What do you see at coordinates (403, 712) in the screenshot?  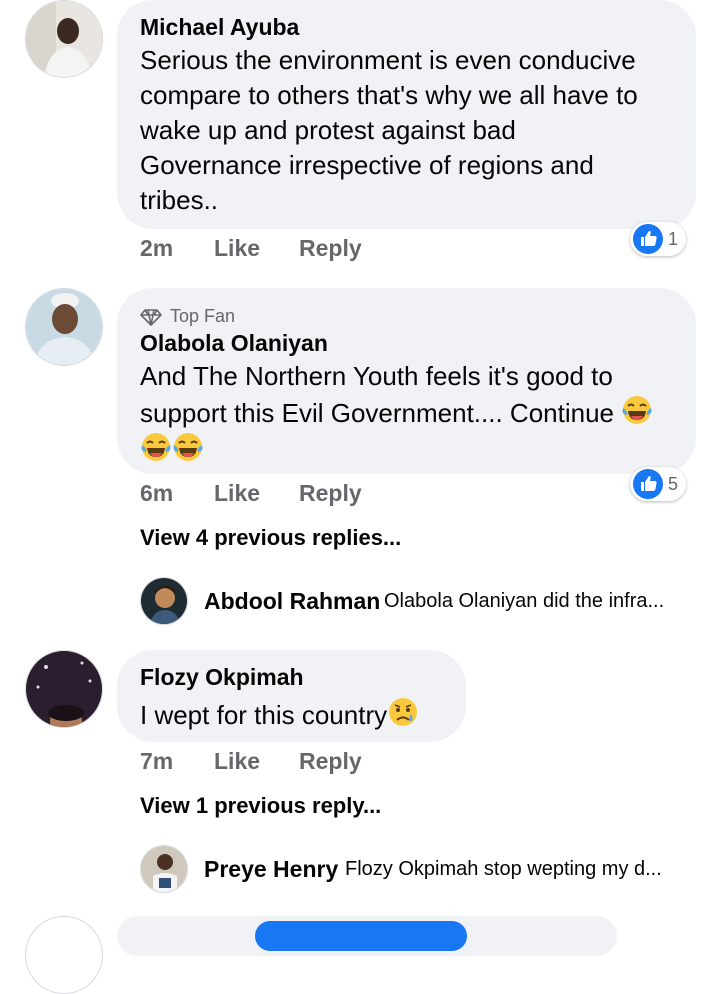 I see `sad-tear-emoji-icon` at bounding box center [403, 712].